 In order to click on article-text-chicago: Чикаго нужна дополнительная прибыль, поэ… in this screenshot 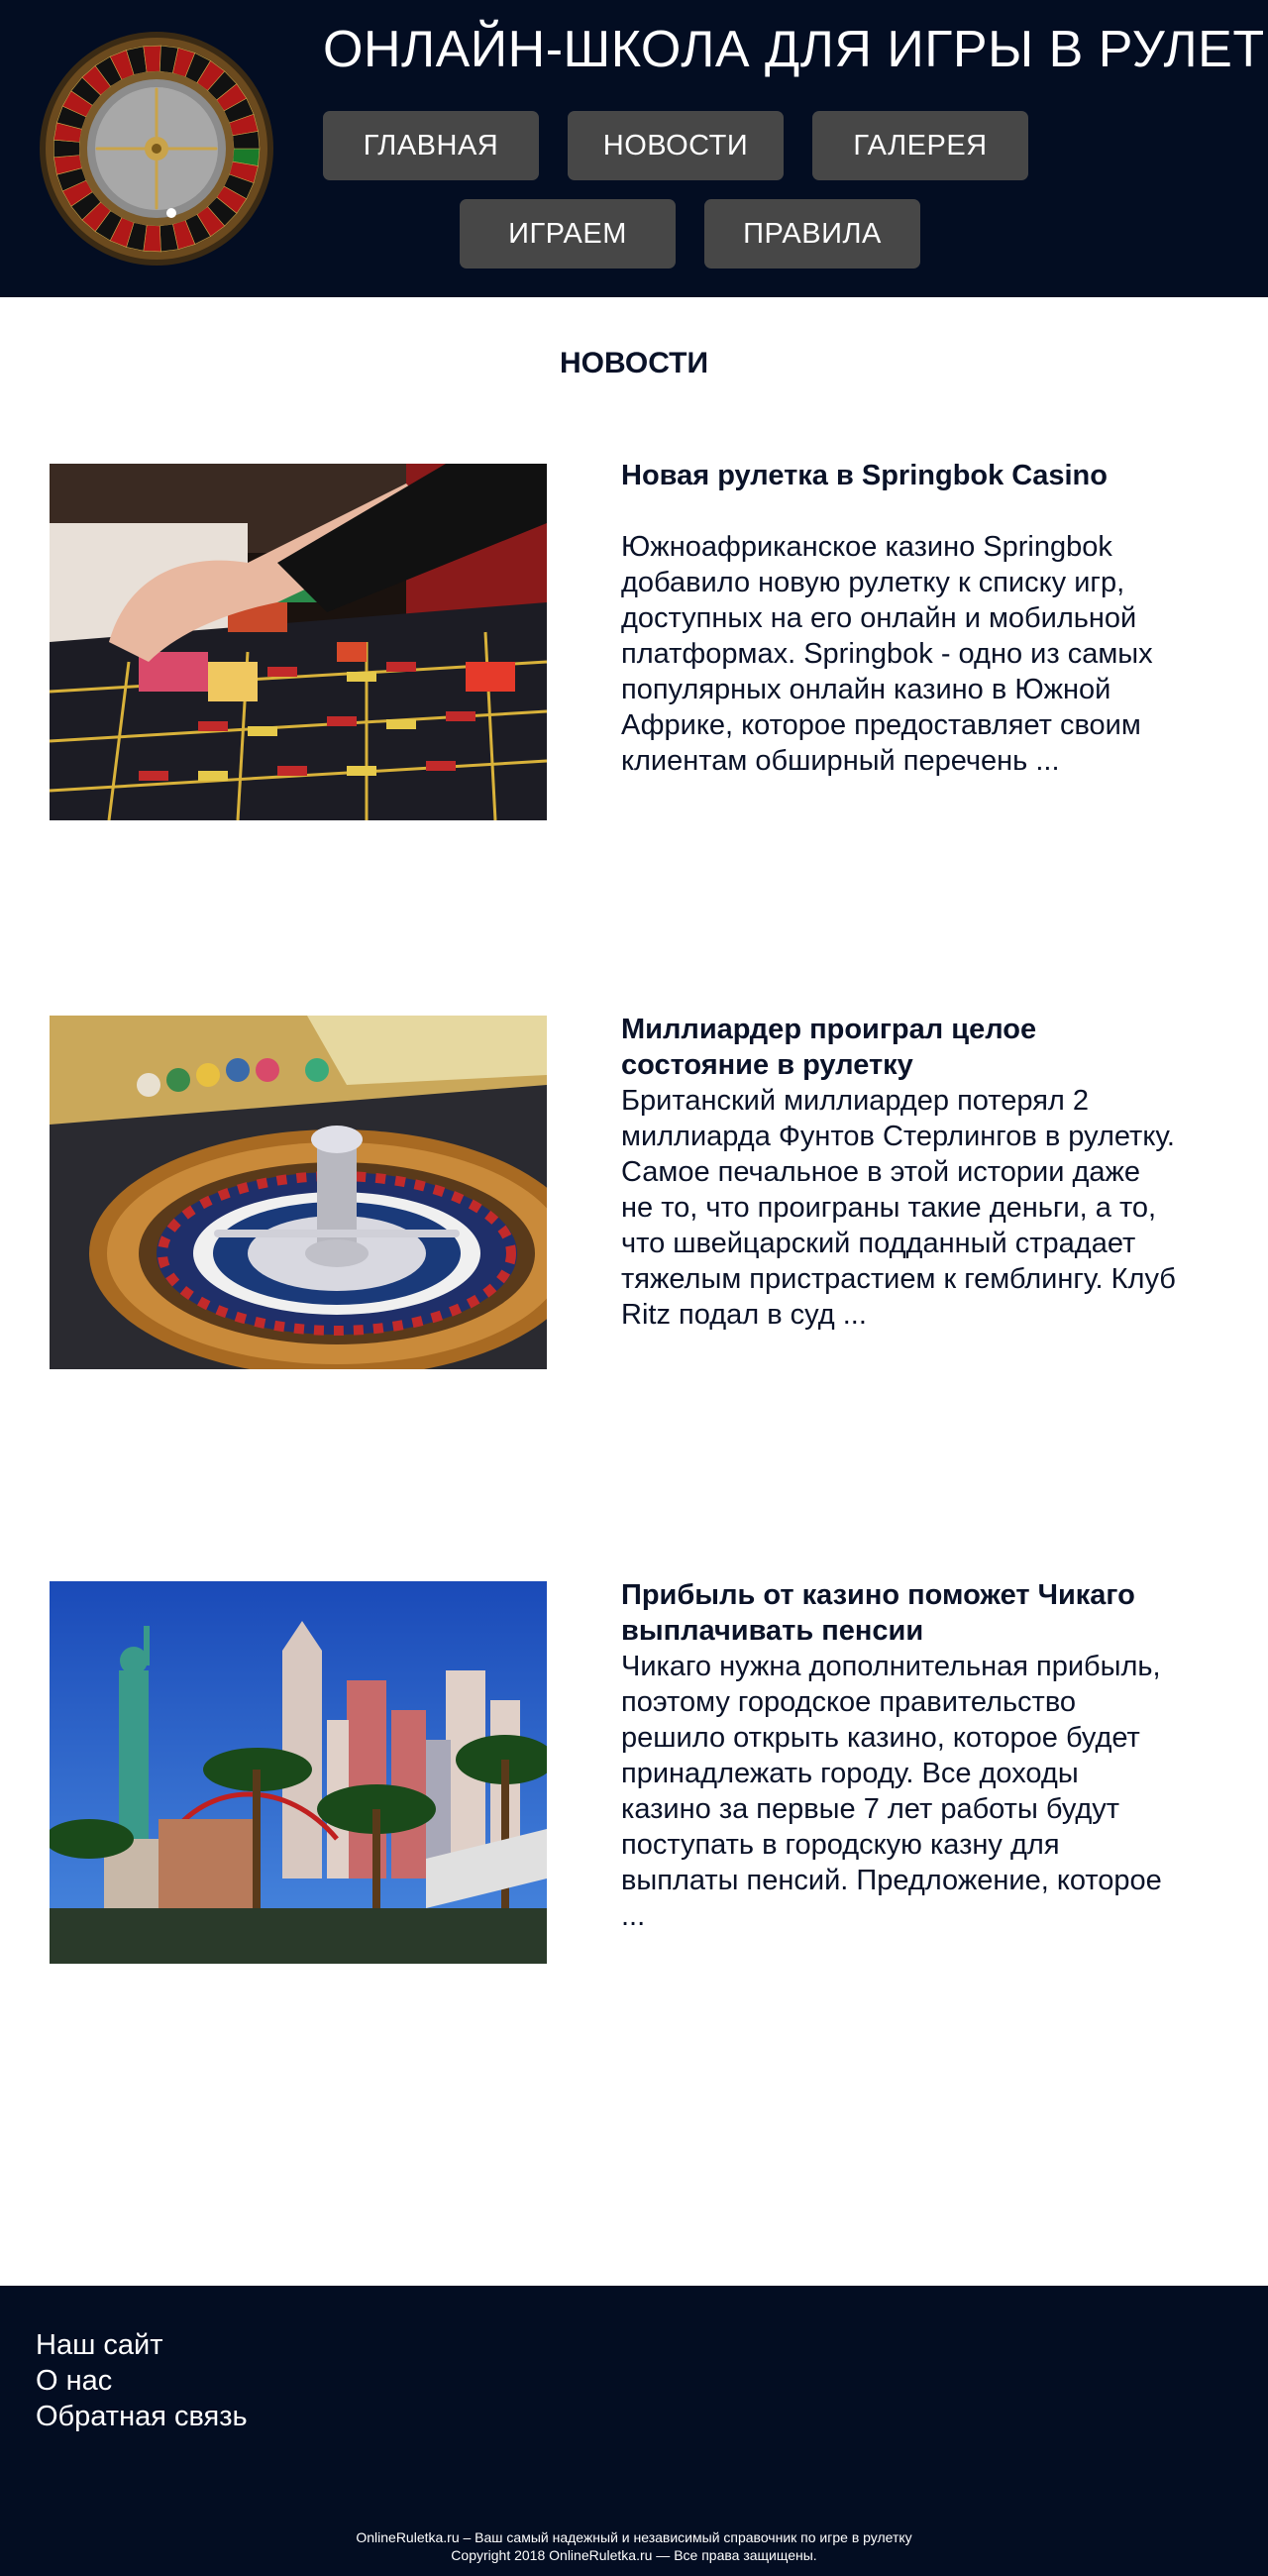, I will do `click(891, 1791)`.